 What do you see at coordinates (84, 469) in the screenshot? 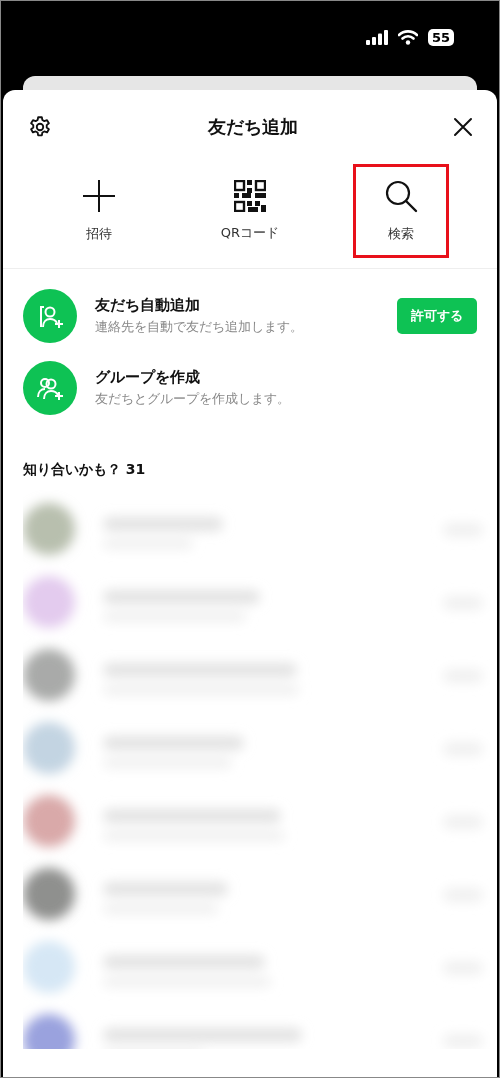
I see `section-title: 知り合いかも？ 31` at bounding box center [84, 469].